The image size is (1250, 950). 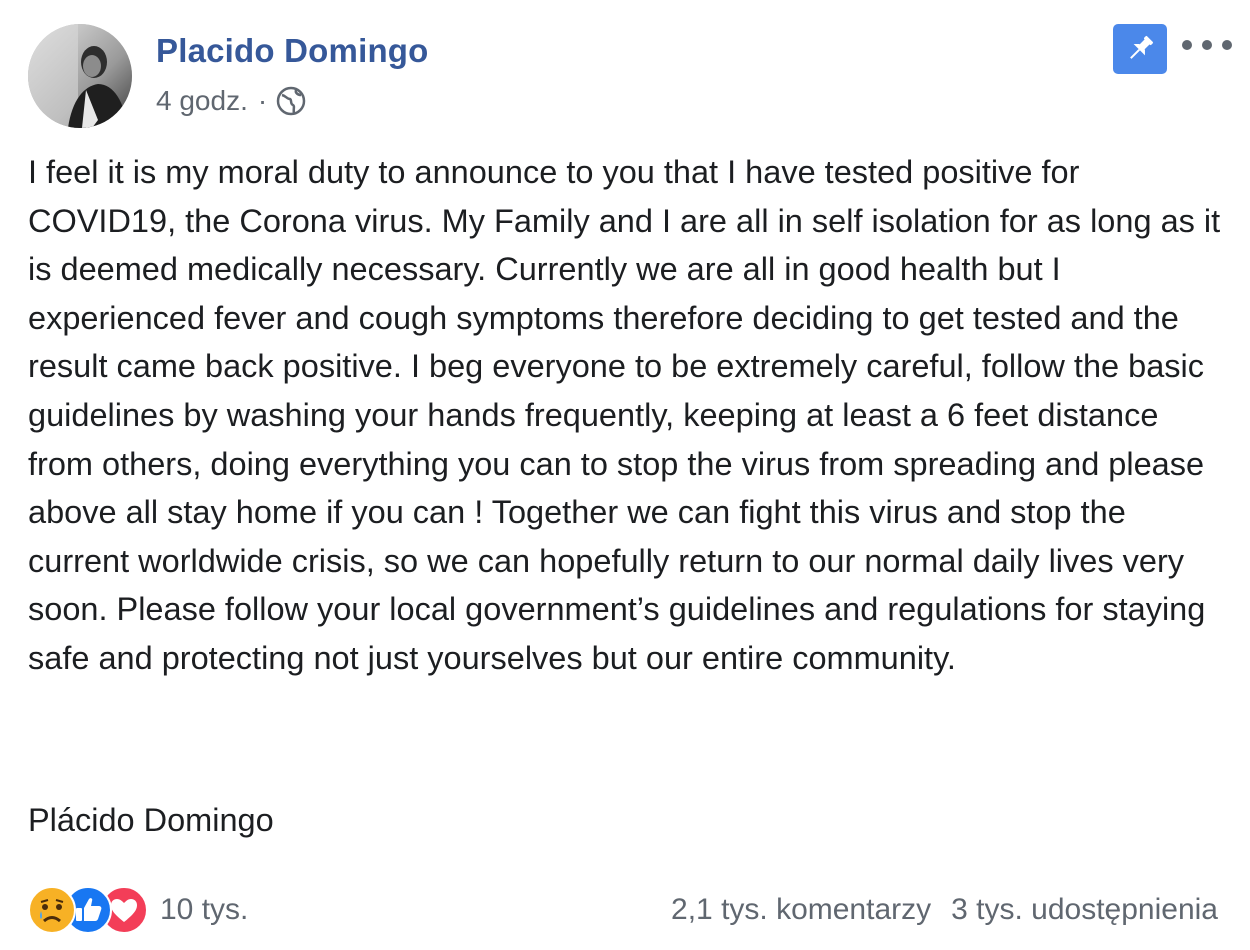 I want to click on pin-icon, so click(x=1142, y=47).